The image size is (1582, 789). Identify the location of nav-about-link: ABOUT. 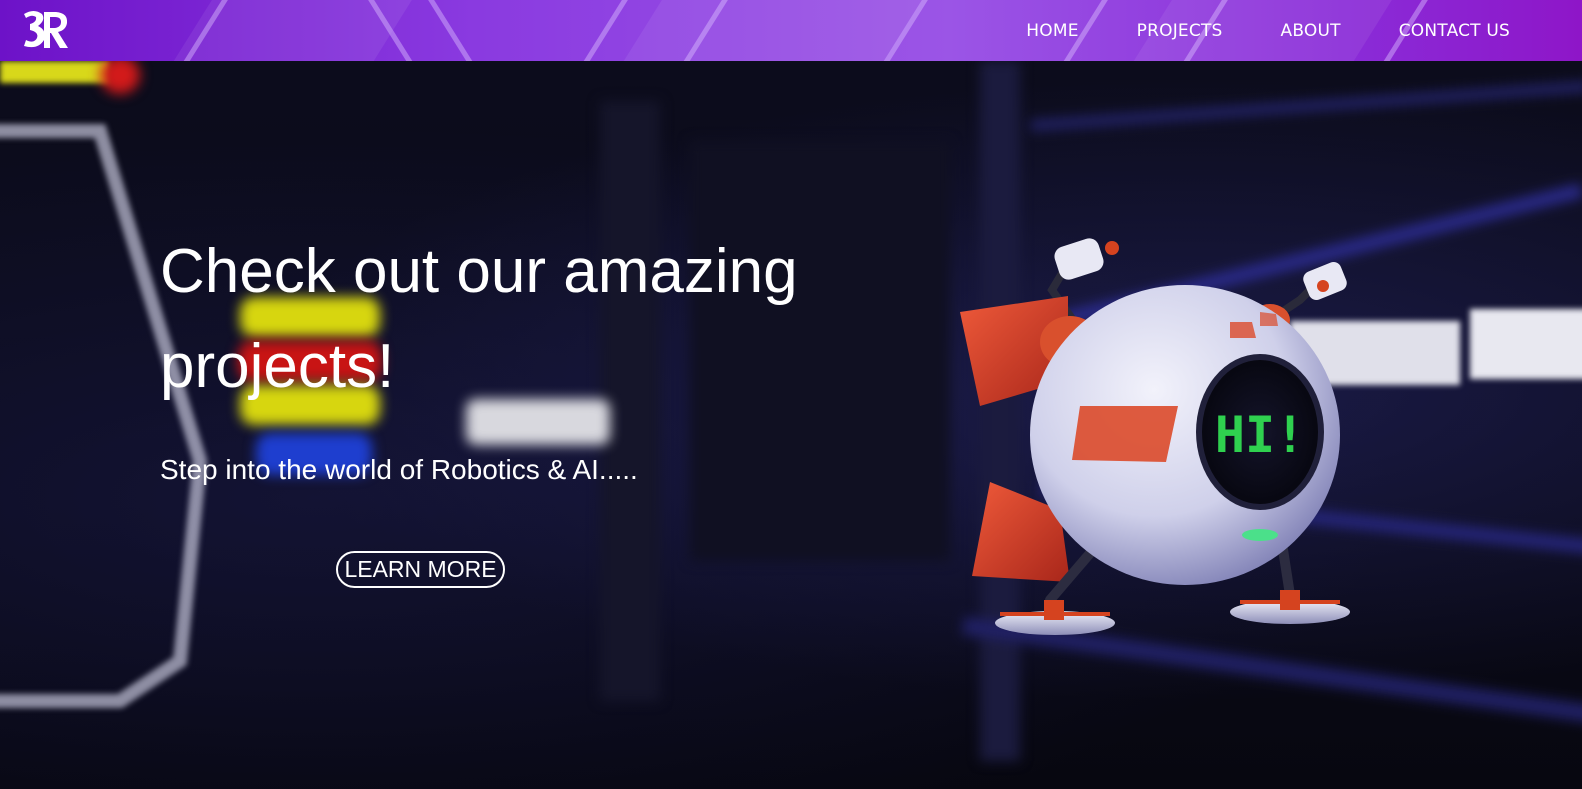
(1311, 31).